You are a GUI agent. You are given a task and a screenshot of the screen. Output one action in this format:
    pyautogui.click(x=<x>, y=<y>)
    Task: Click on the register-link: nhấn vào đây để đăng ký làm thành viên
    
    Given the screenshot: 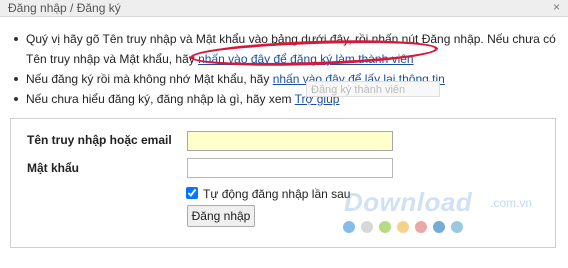 What is the action you would take?
    pyautogui.click(x=305, y=59)
    